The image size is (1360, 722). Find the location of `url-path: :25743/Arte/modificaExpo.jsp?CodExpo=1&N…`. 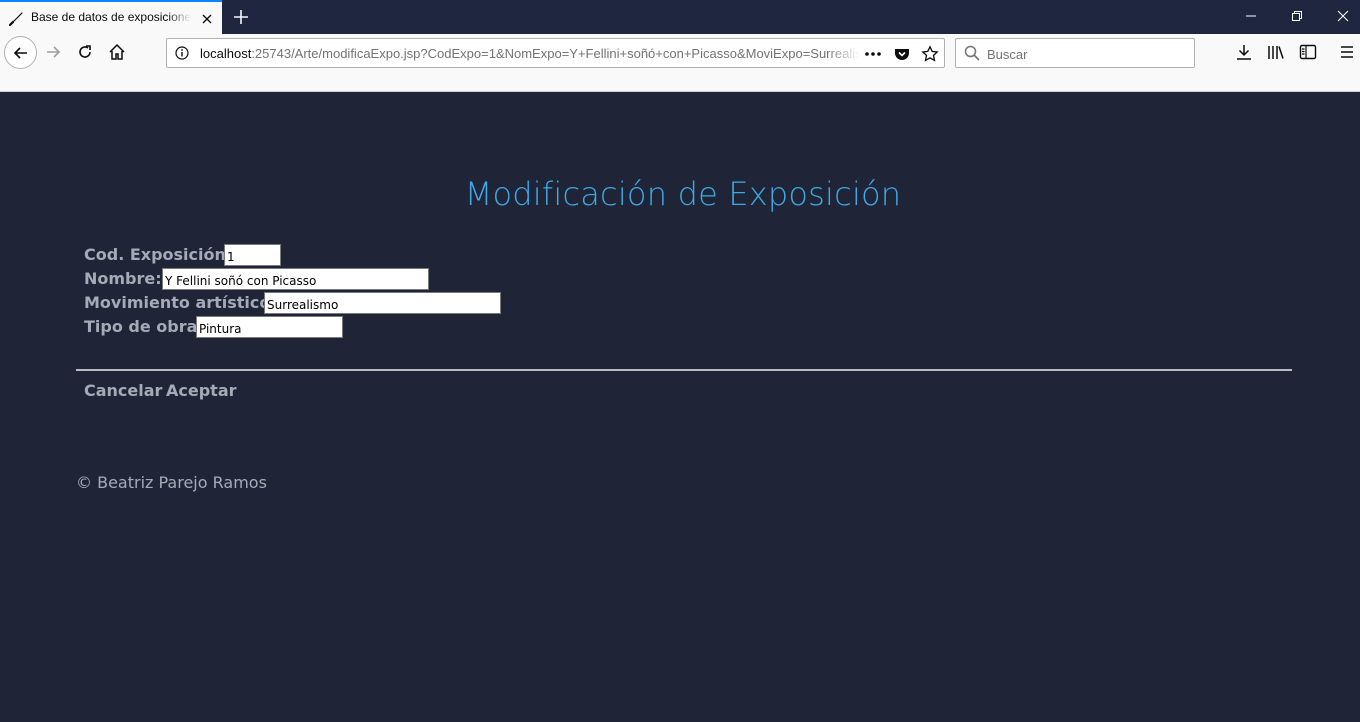

url-path: :25743/Arte/modificaExpo.jsp?CodExpo=1&N… is located at coordinates (555, 53).